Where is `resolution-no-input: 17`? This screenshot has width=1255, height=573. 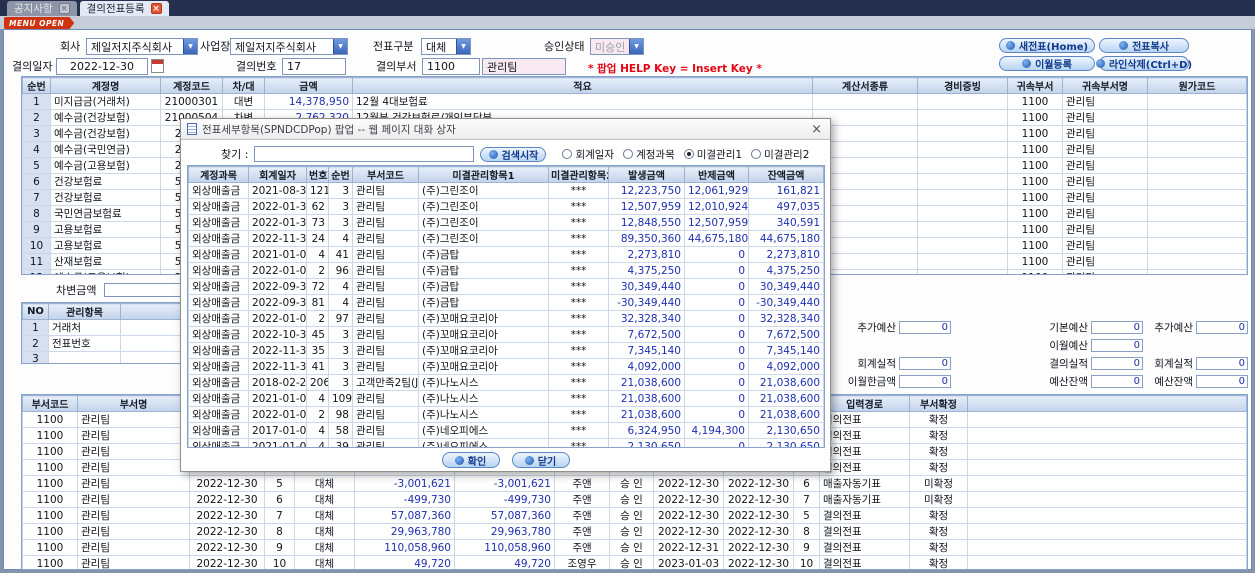
resolution-no-input: 17 is located at coordinates (314, 66).